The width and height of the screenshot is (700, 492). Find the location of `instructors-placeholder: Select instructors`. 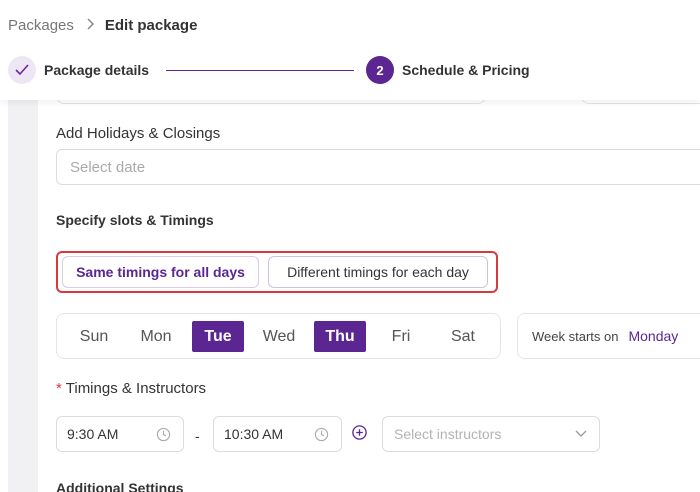

instructors-placeholder: Select instructors is located at coordinates (448, 434).